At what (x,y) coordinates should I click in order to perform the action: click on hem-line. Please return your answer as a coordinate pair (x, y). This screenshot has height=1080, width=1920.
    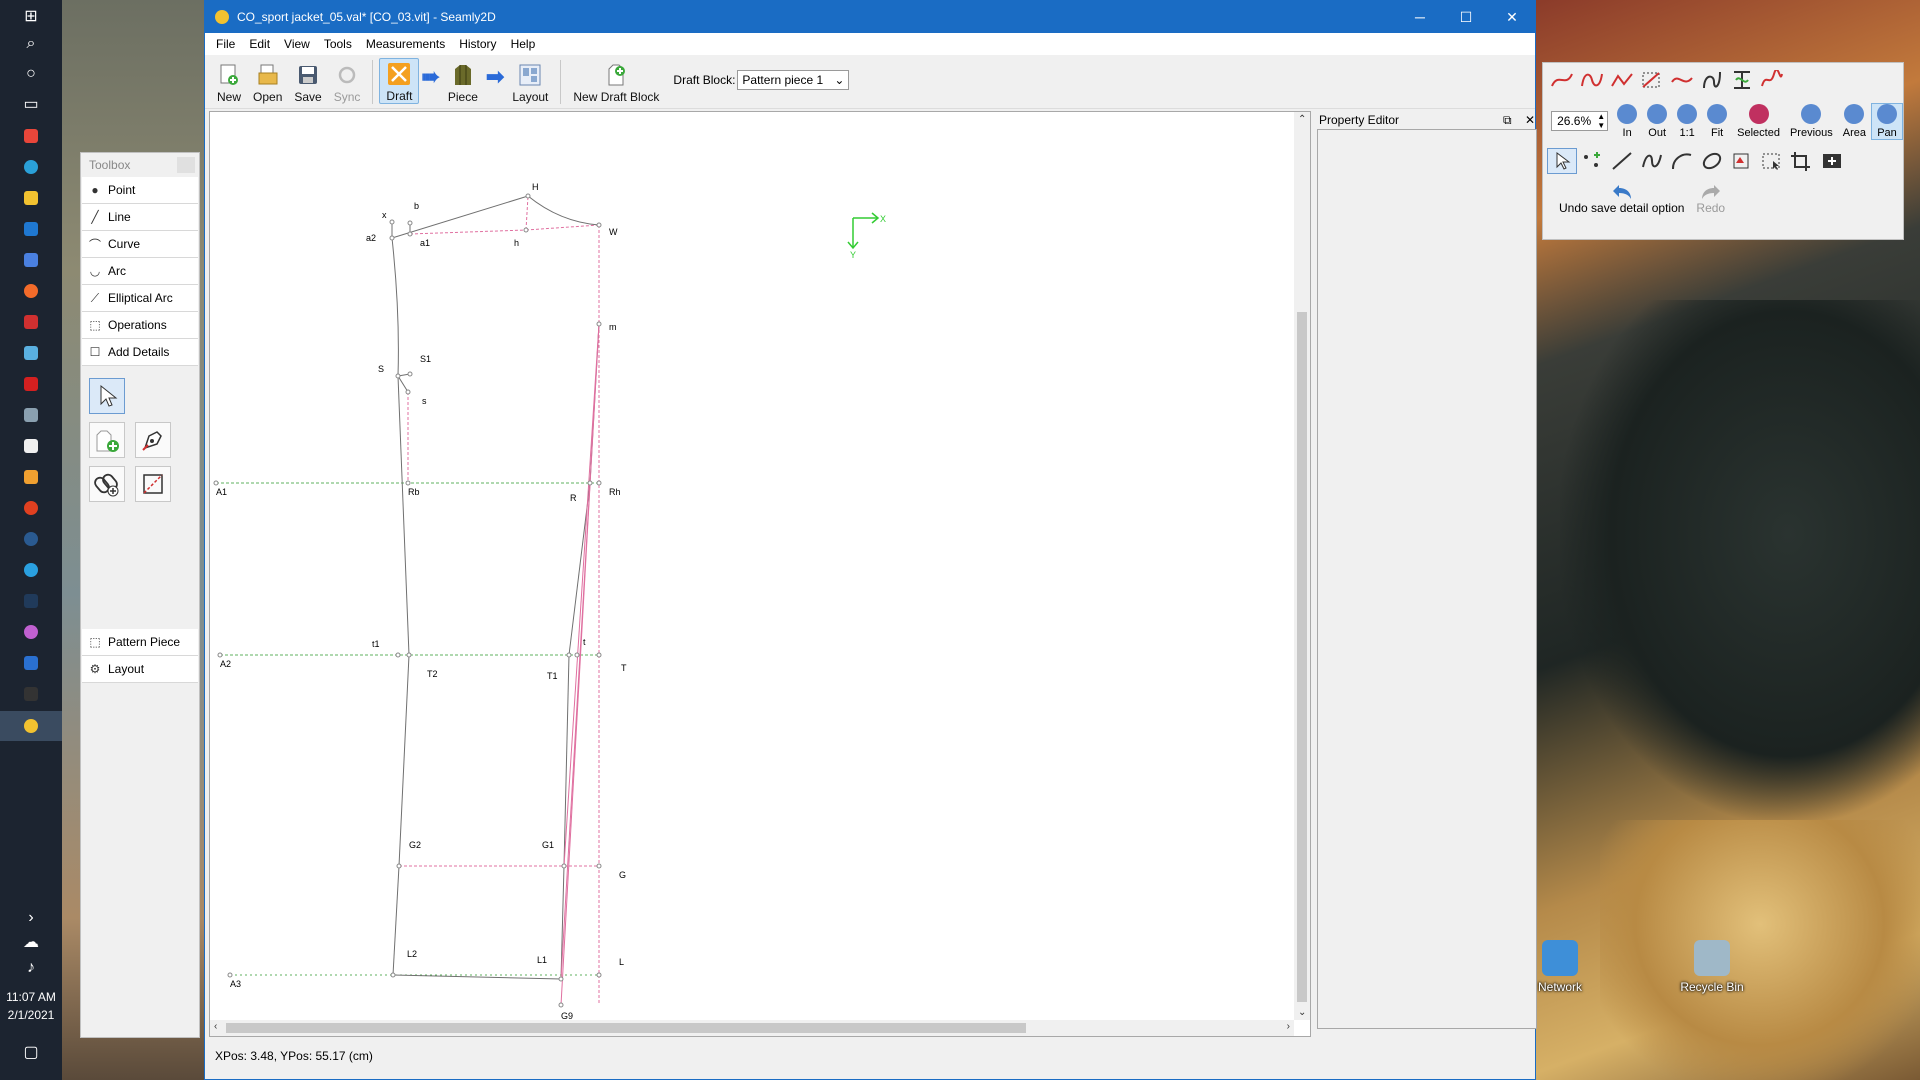
    Looking at the image, I should click on (477, 977).